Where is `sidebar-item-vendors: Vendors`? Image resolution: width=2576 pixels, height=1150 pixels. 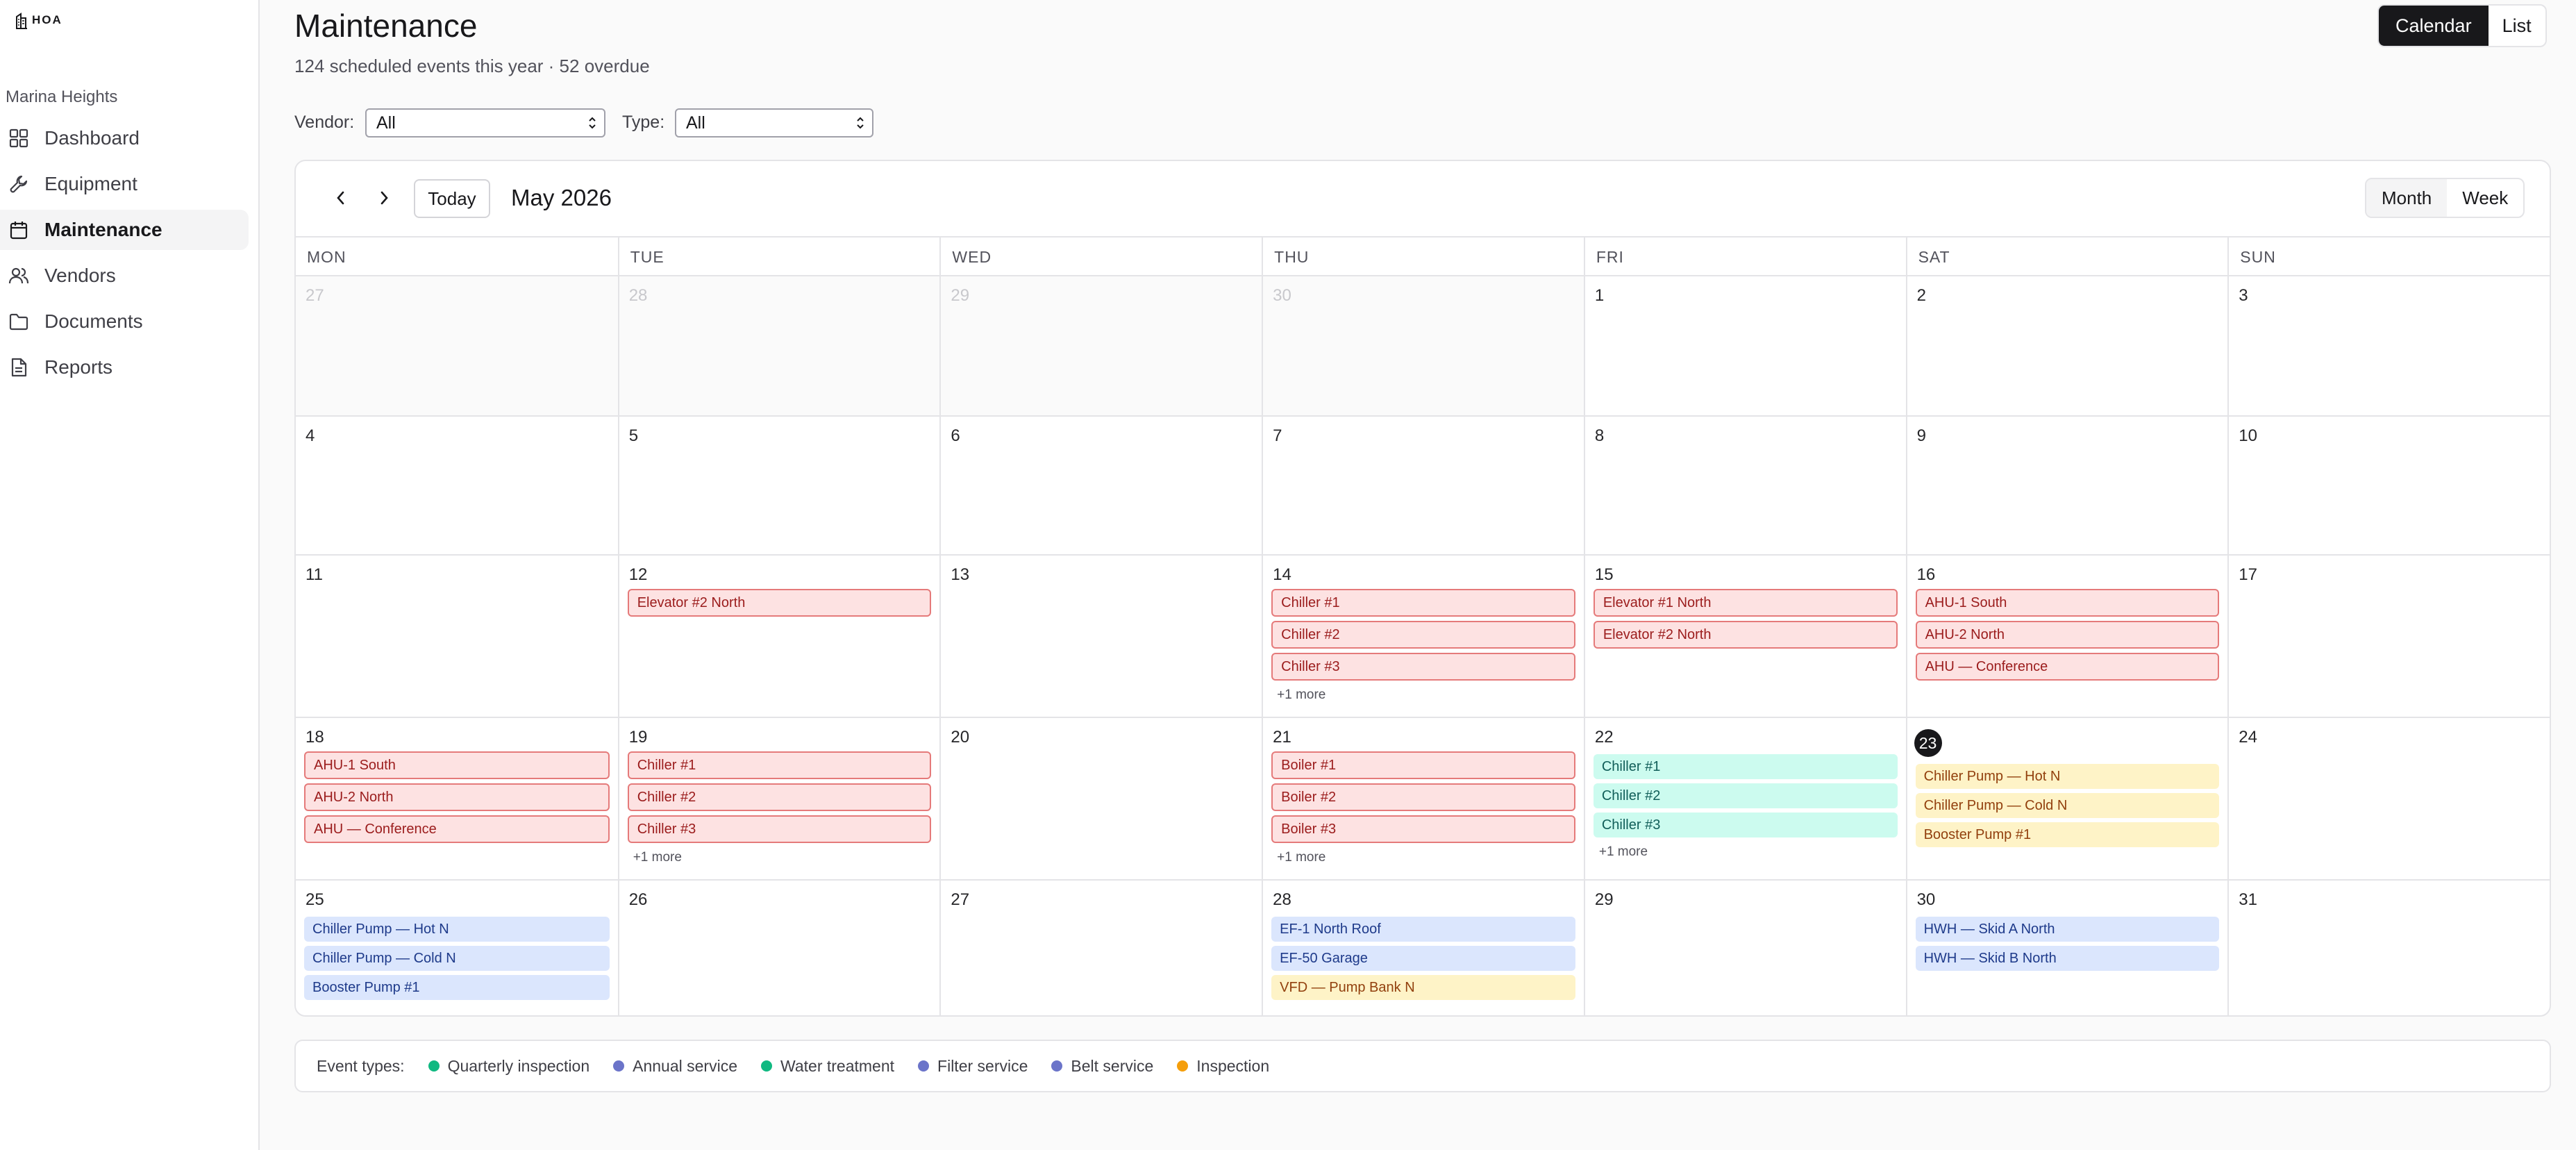
sidebar-item-vendors: Vendors is located at coordinates (124, 276).